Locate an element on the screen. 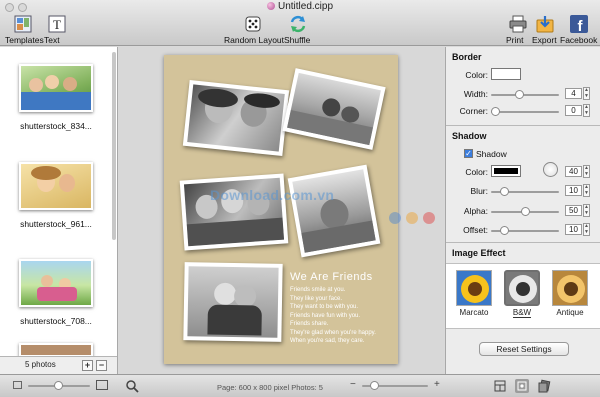 The image size is (600, 397). border-color-swatch is located at coordinates (506, 74).